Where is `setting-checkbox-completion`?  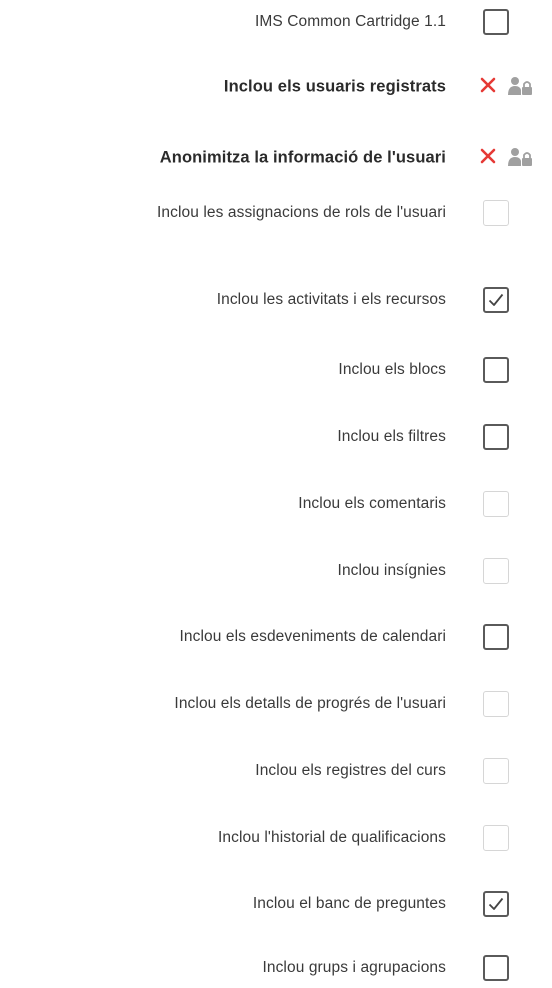 setting-checkbox-completion is located at coordinates (496, 704).